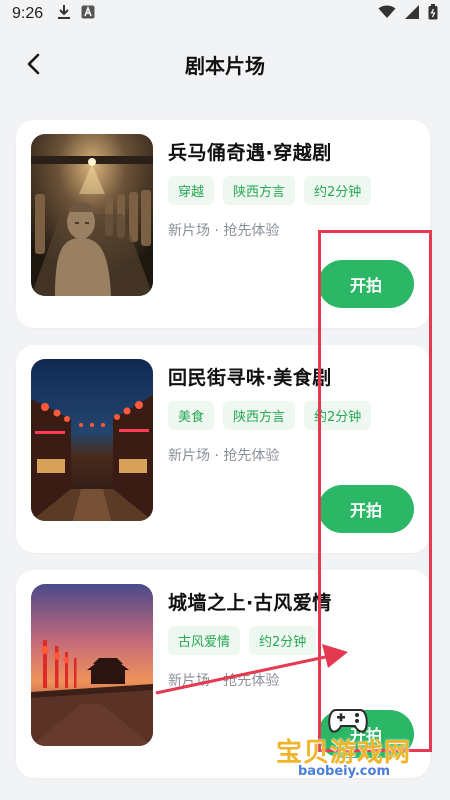 The image size is (450, 800). What do you see at coordinates (250, 378) in the screenshot?
I see `script-title: 回民街寻味·美食剧` at bounding box center [250, 378].